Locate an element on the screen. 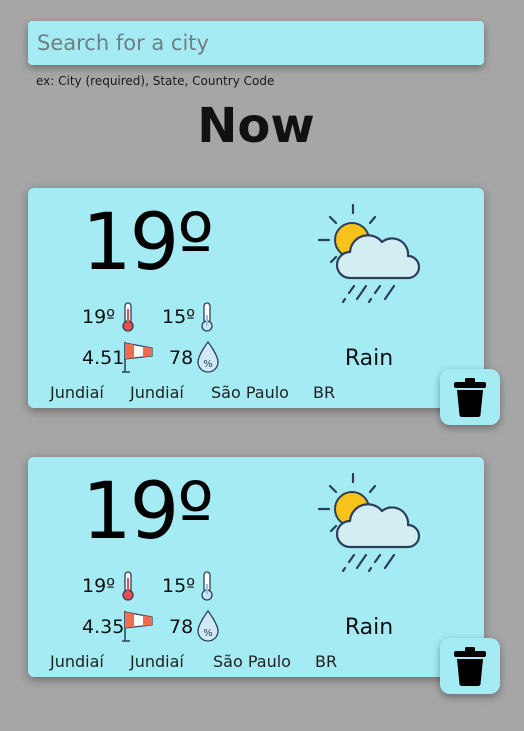 This screenshot has width=524, height=731. search-input is located at coordinates (256, 43).